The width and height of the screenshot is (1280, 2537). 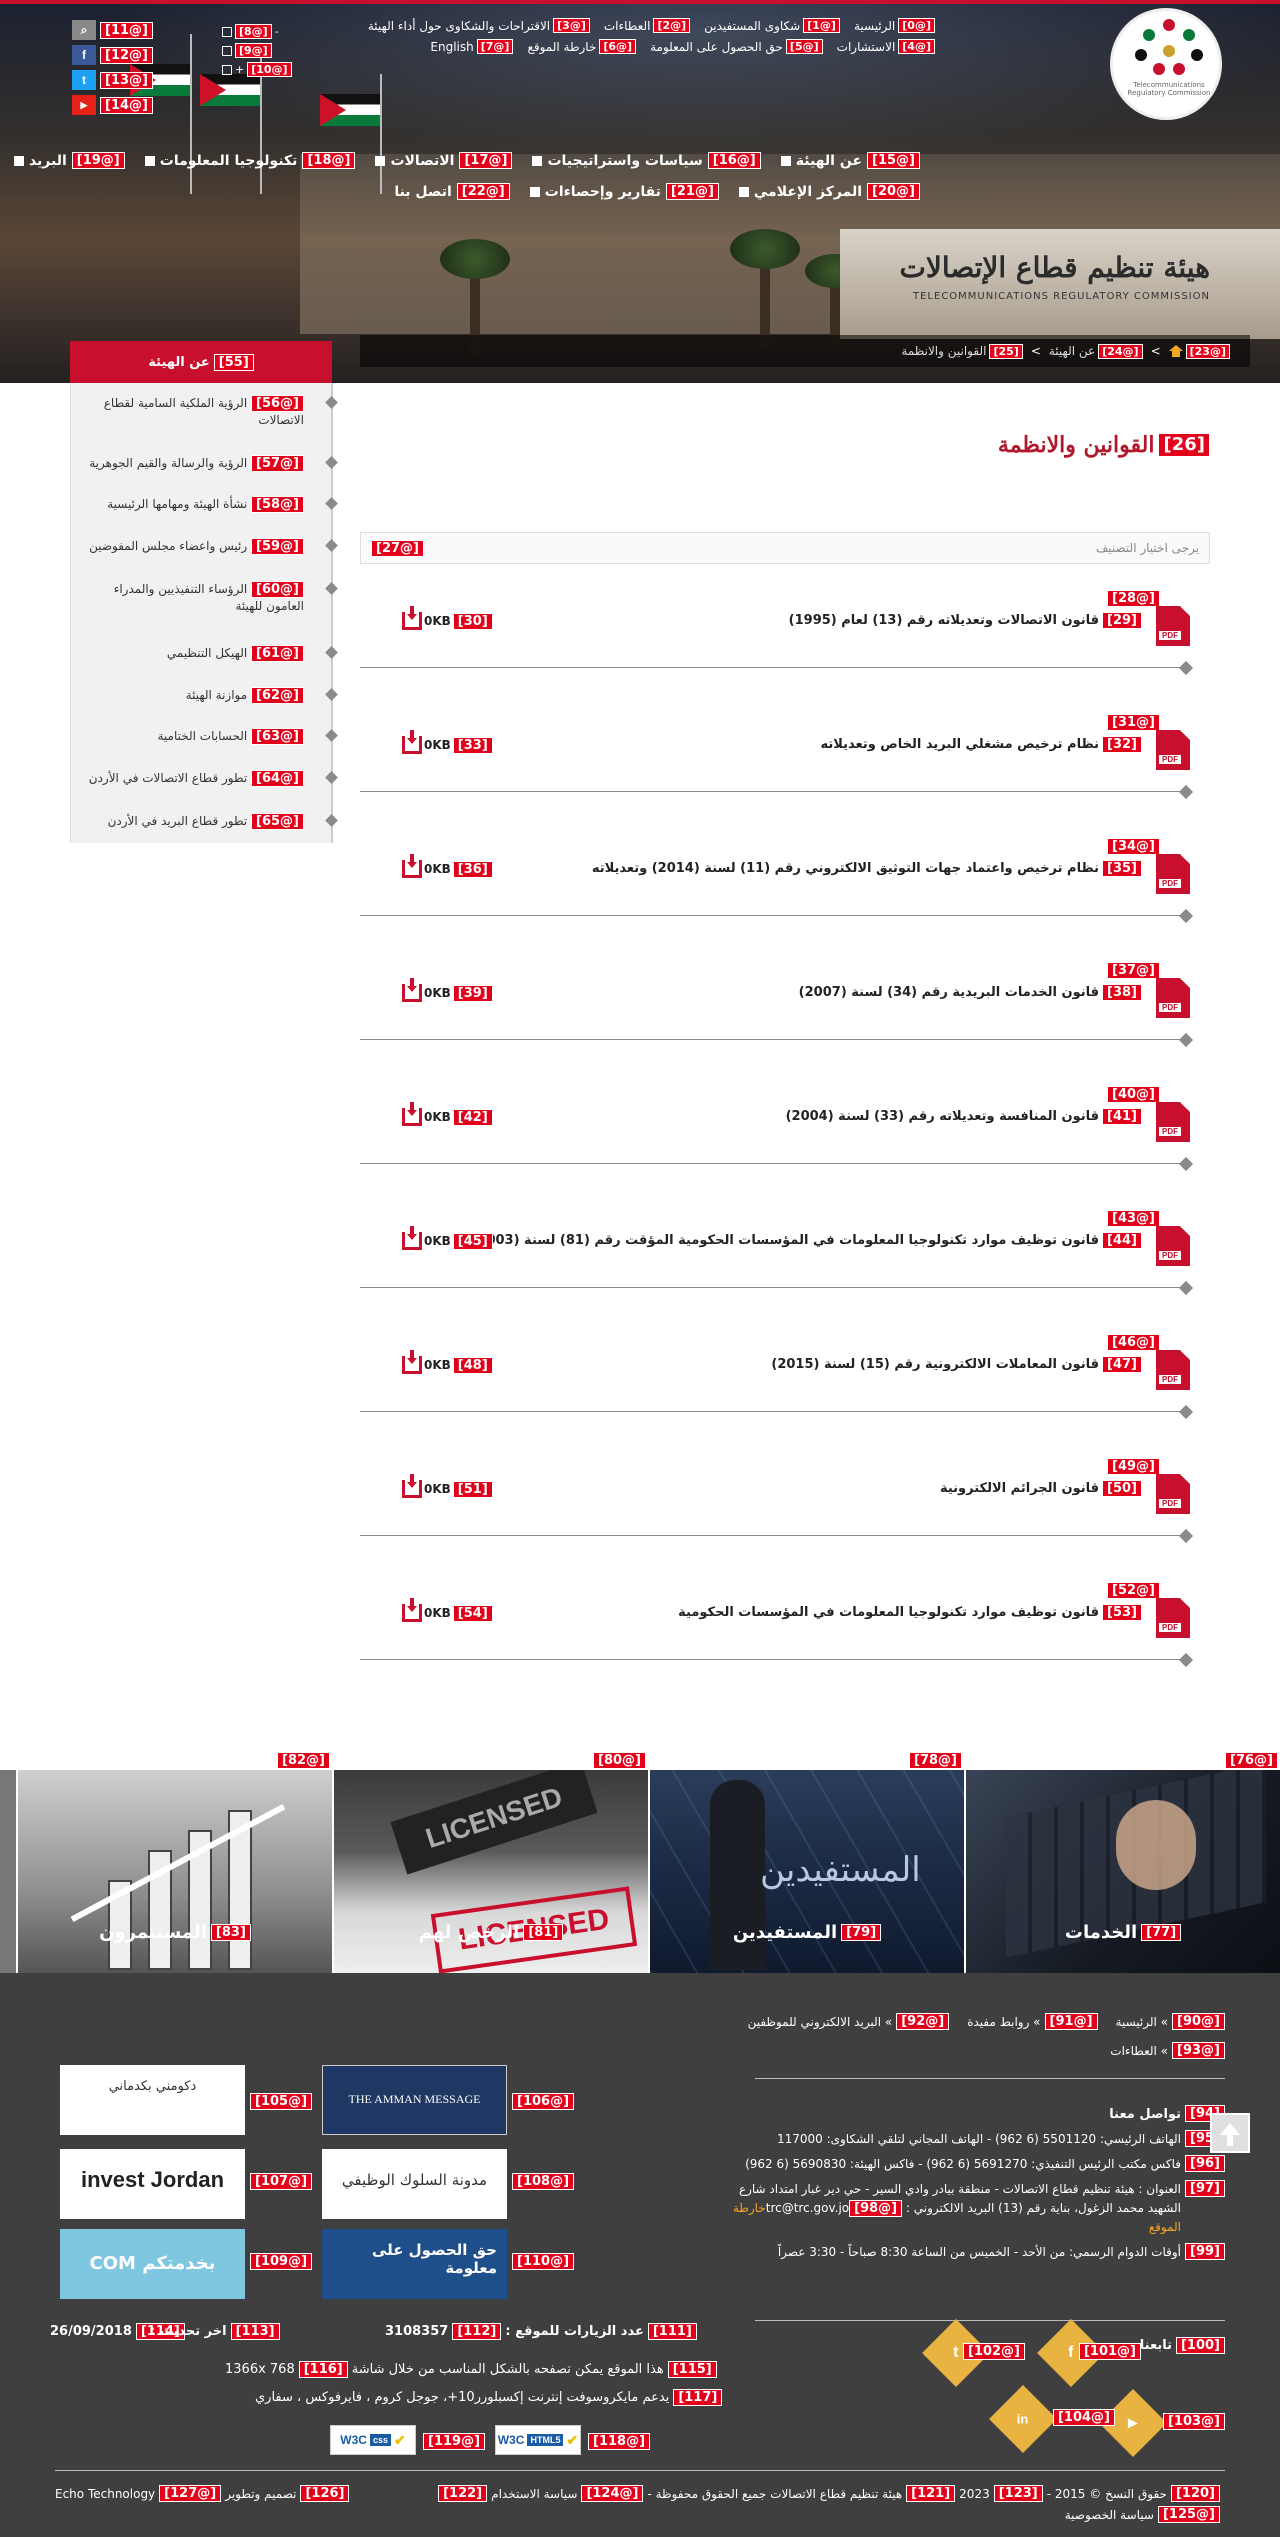 What do you see at coordinates (194, 463) in the screenshot?
I see `sidebar-item-vision-mission: [57@] الرؤية والرسالة والقيم الجوهرية` at bounding box center [194, 463].